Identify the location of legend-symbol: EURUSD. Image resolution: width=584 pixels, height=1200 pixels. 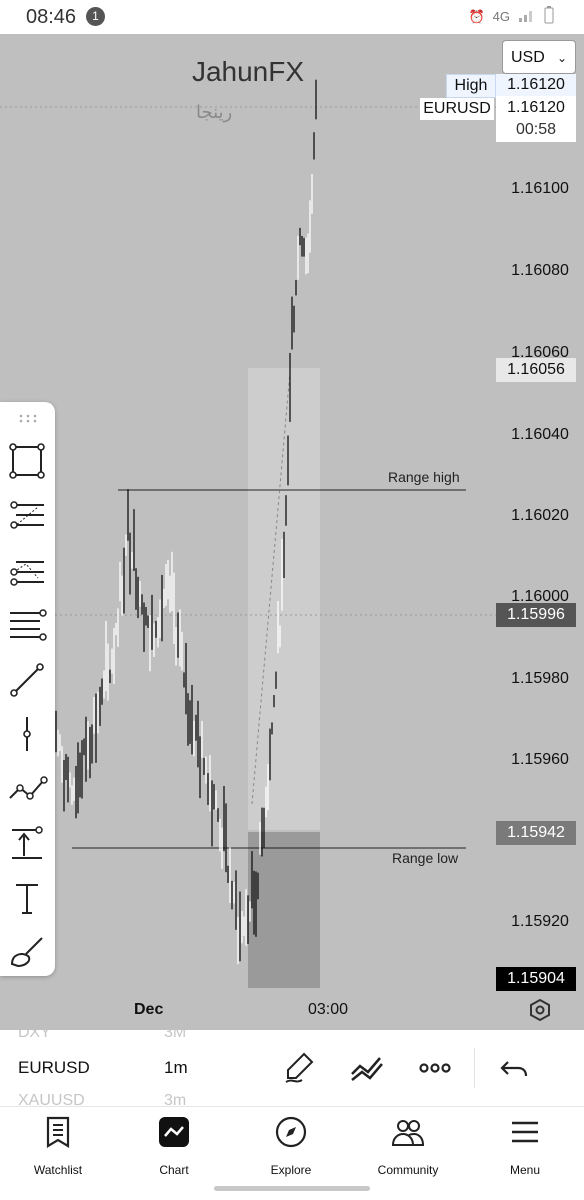
(457, 109).